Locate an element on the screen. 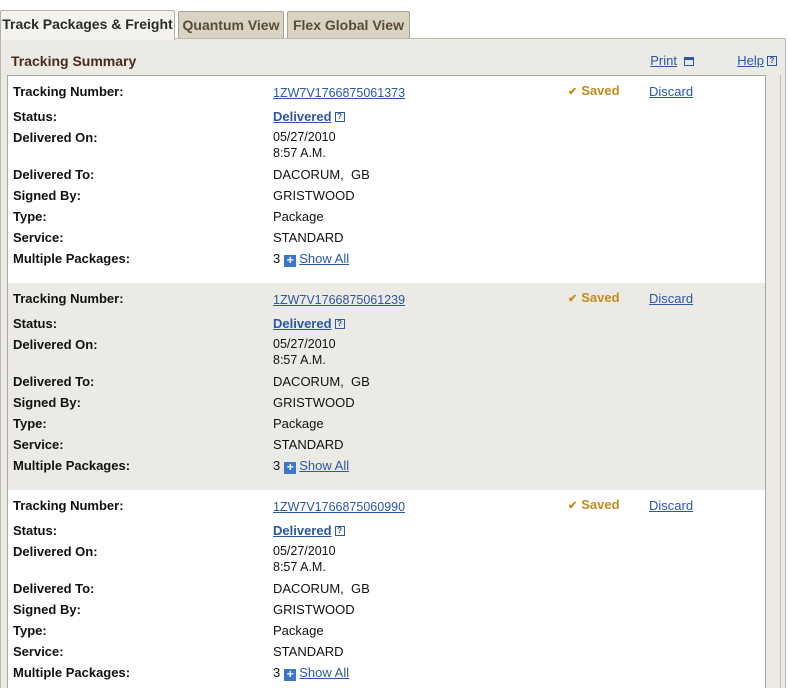  help-link: Help is located at coordinates (750, 60).